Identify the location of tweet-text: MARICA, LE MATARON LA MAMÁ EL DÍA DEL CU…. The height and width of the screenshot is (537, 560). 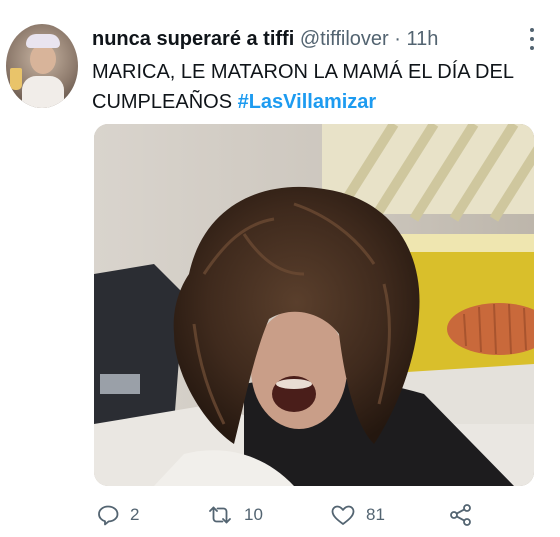
(317, 87).